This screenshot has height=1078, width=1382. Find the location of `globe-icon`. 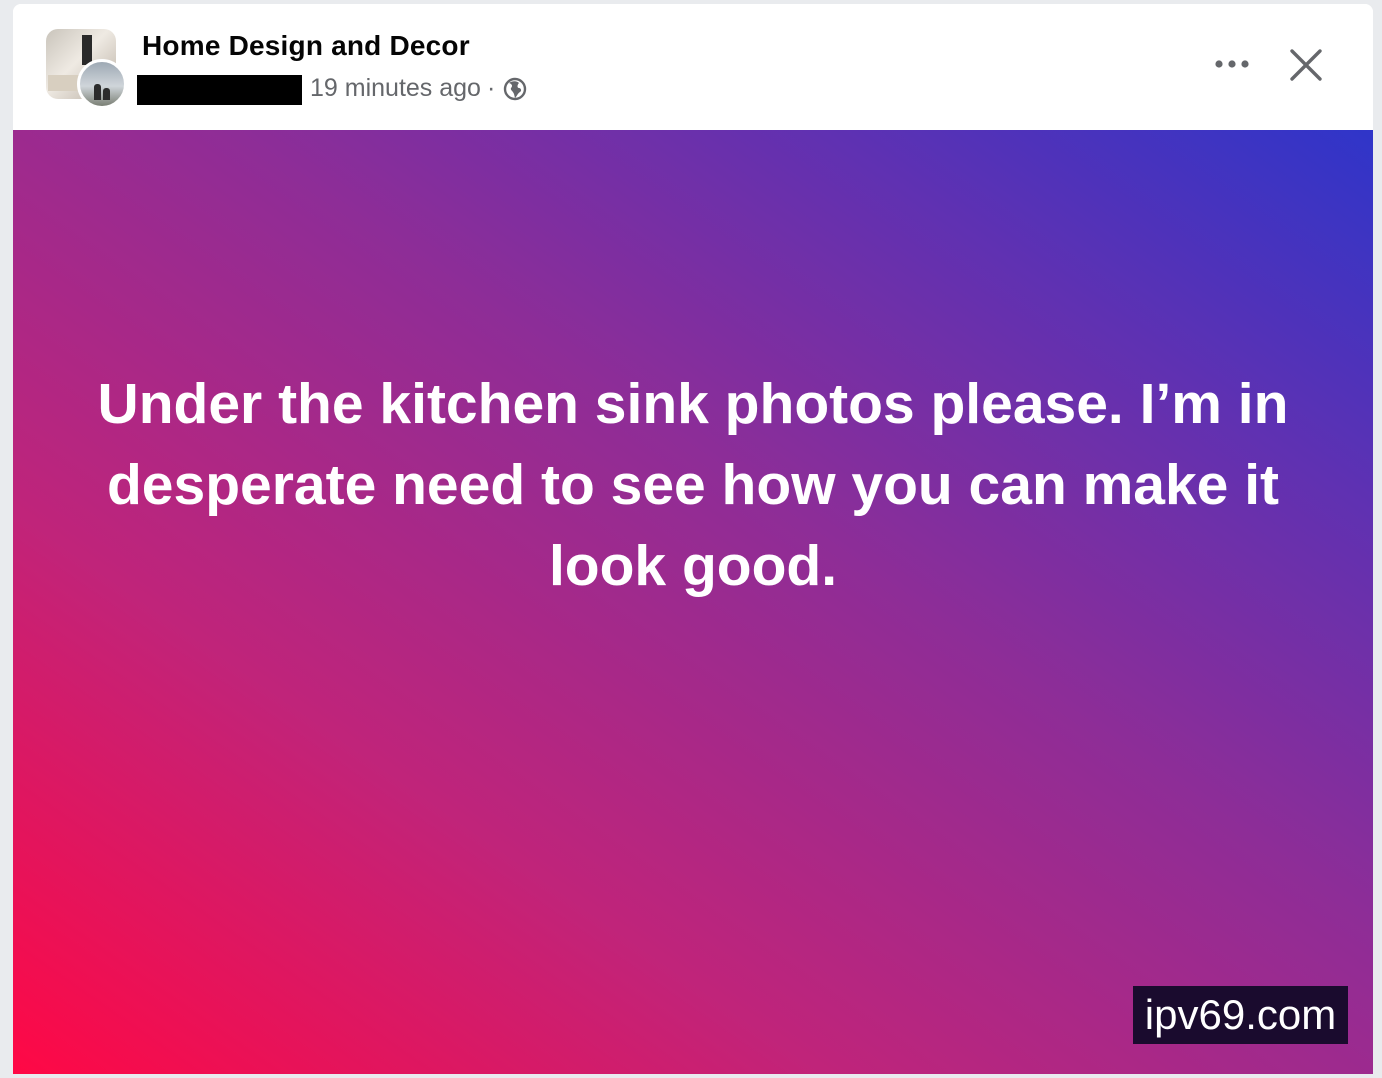

globe-icon is located at coordinates (515, 89).